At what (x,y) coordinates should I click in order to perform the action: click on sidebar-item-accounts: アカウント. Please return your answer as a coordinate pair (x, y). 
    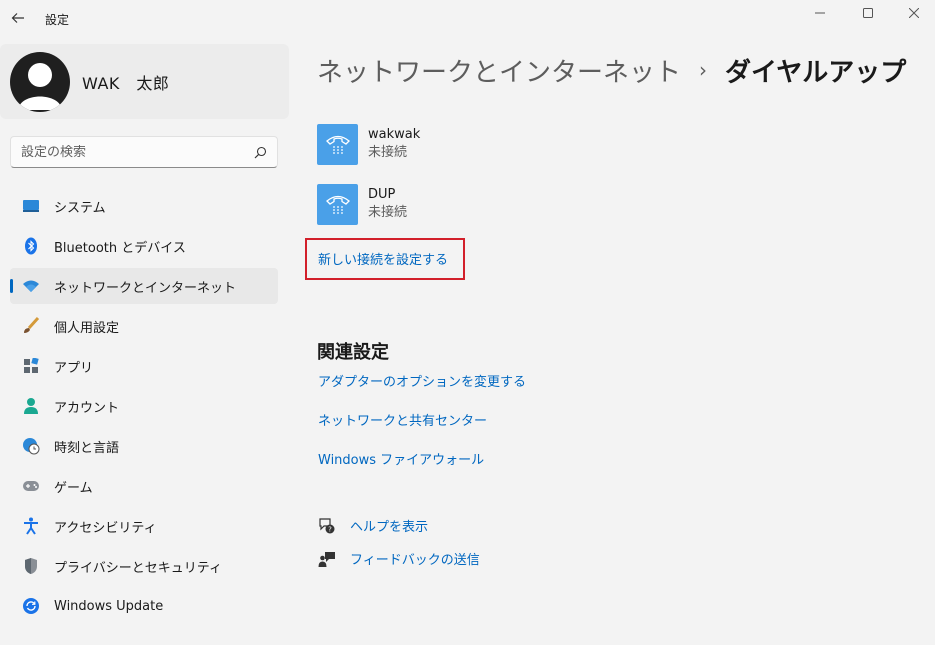
    Looking at the image, I should click on (144, 406).